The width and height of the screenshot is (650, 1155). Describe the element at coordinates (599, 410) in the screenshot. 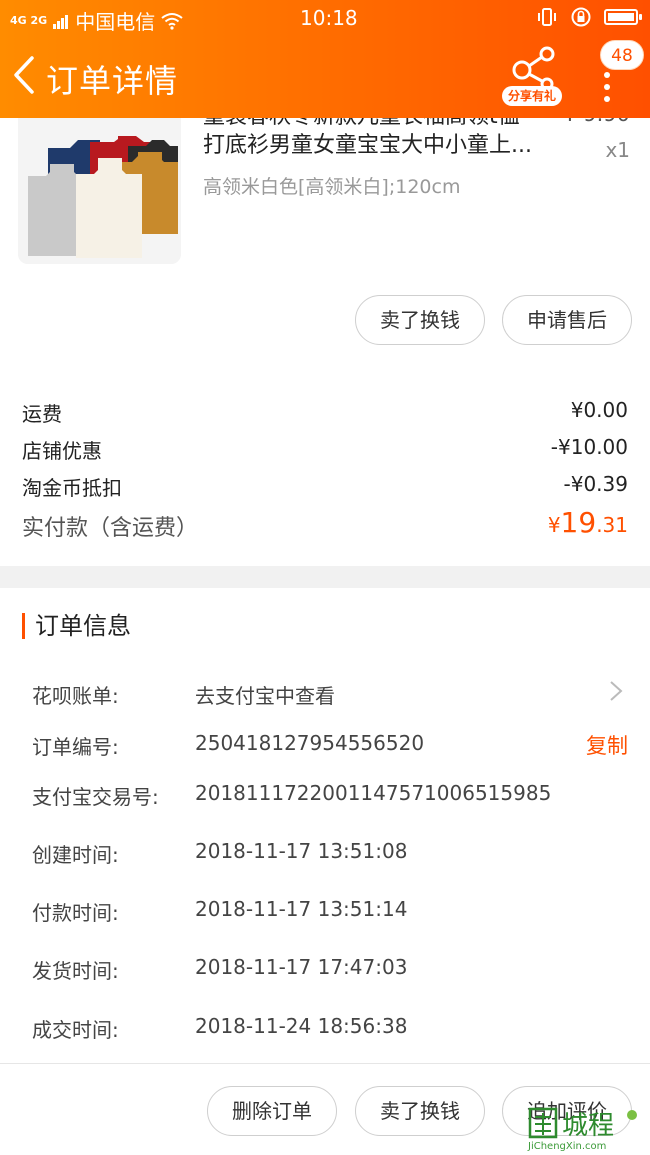

I see `fee-value: ¥0.00` at that location.